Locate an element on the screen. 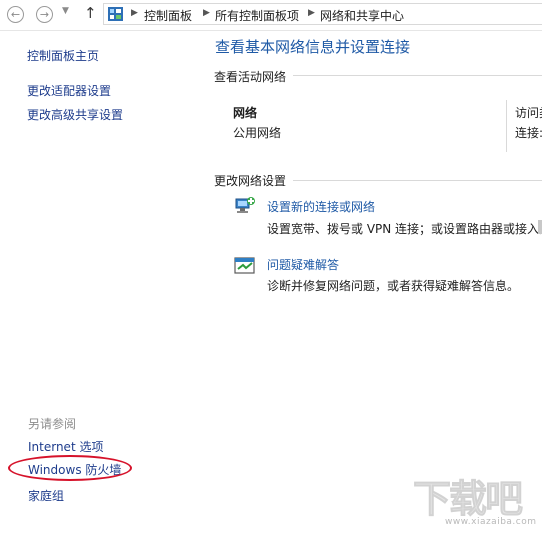  change-network-settings-heading: 更改网络设置 is located at coordinates (250, 181).